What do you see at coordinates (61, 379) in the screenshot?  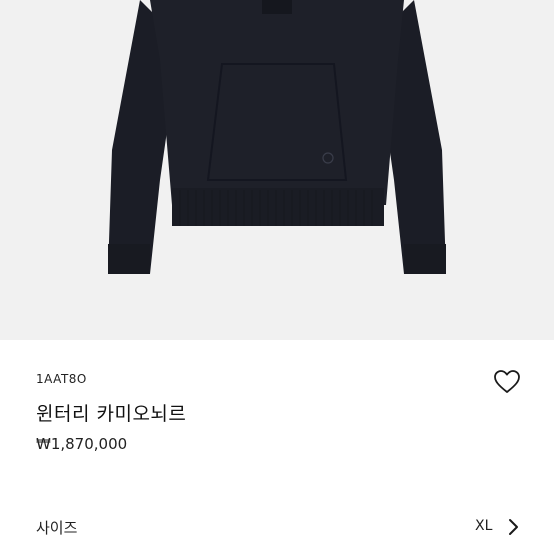 I see `product-sku: 1AAT8O` at bounding box center [61, 379].